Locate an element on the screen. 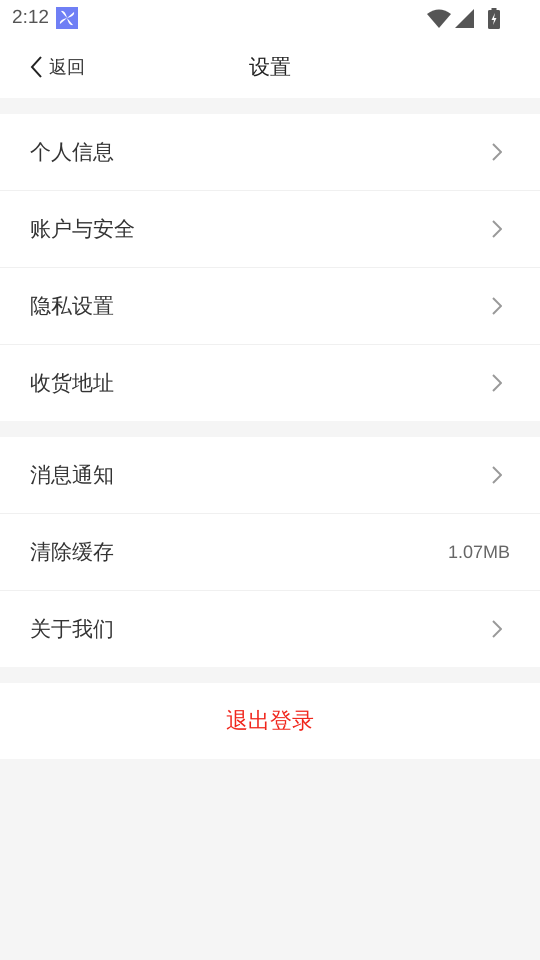  row-label: 消息通知 is located at coordinates (72, 475).